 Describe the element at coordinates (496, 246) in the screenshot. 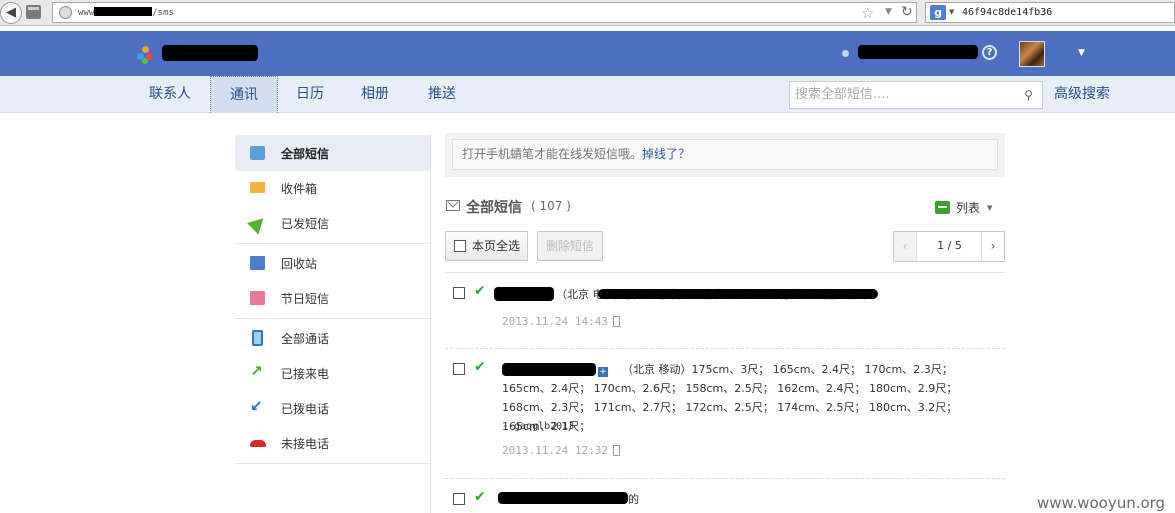

I see `select-all-label: 本页全选` at that location.